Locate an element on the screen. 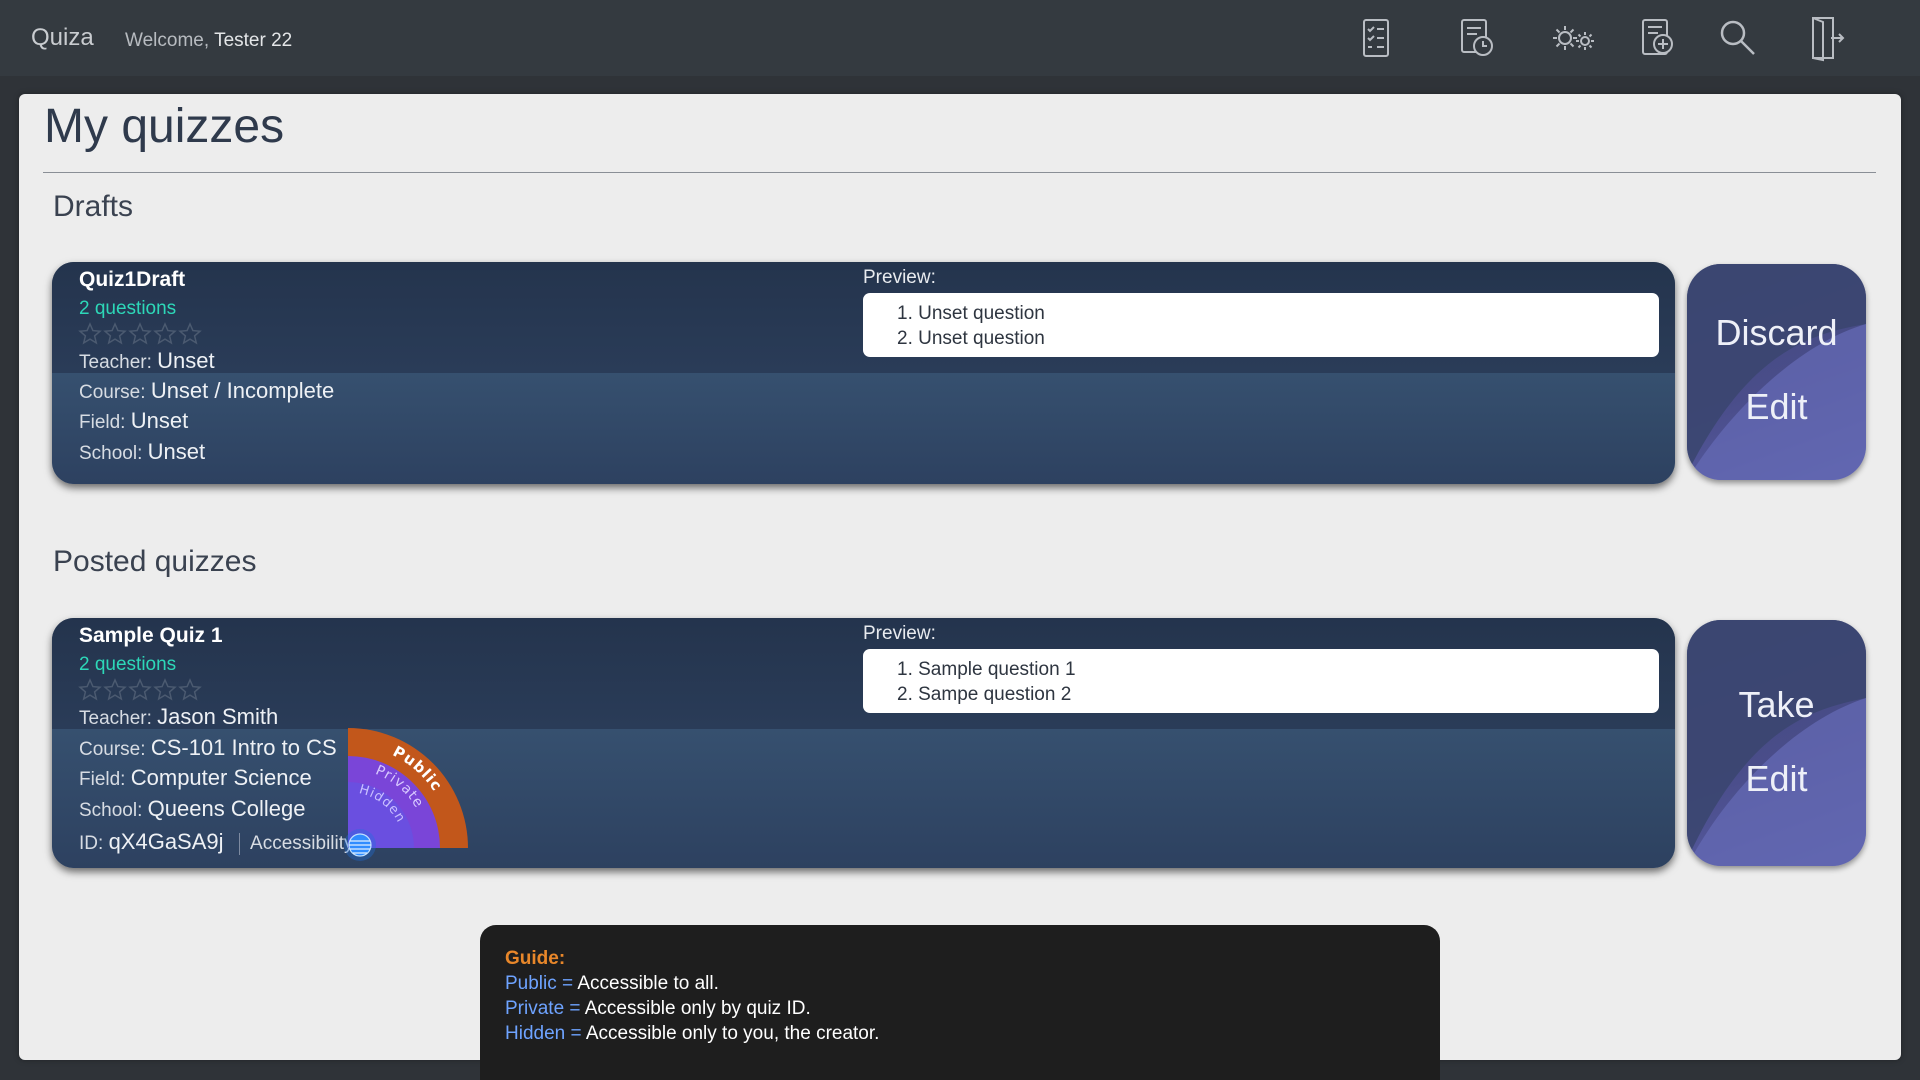 Image resolution: width=1920 pixels, height=1080 pixels. create-quiz-icon is located at coordinates (1657, 38).